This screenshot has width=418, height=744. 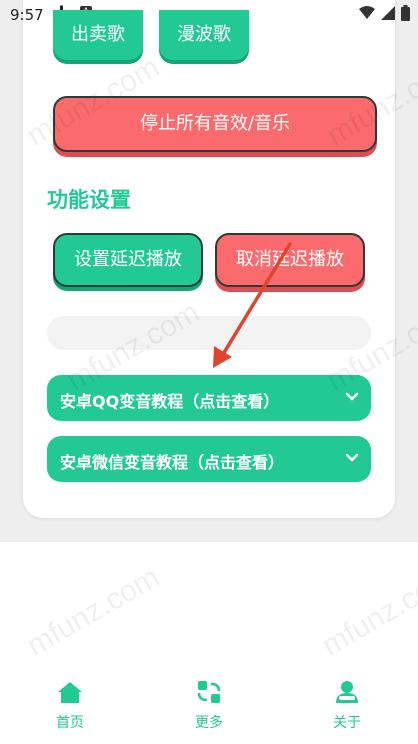 I want to click on cancel-delay-play-button: 取消延迟播放, so click(x=290, y=260).